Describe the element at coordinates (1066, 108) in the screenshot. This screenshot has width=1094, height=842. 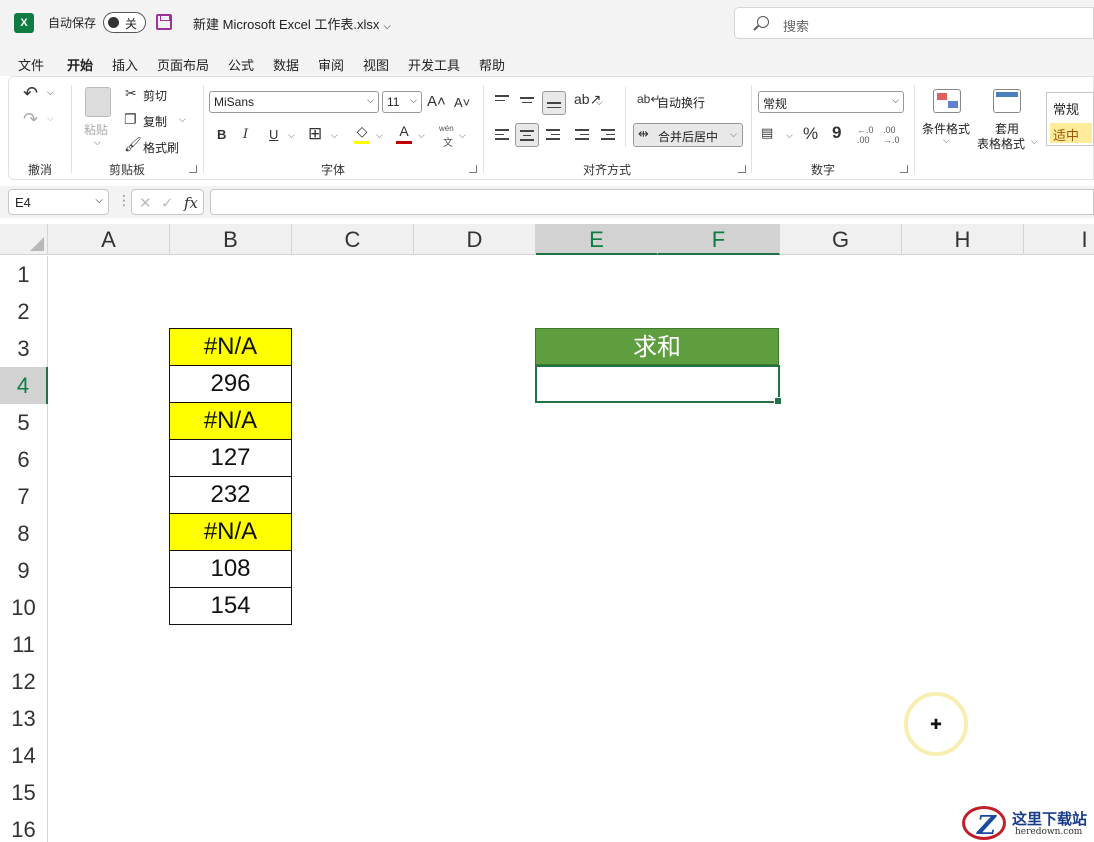
I see `style-normal: 常规` at that location.